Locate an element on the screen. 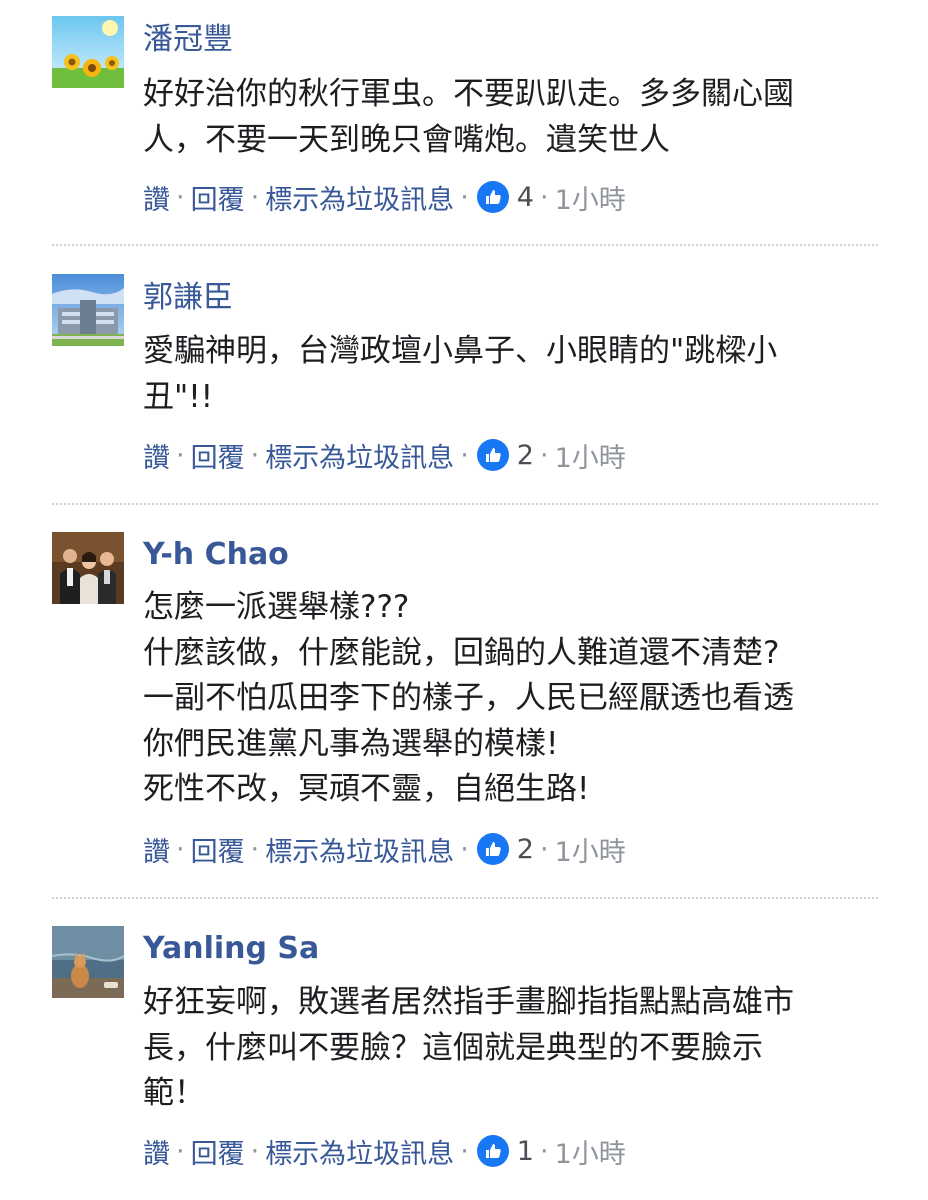 This screenshot has width=928, height=1200. comment-line: 好好治你的秋行軍虫。不要趴趴走。多多關心國 is located at coordinates (468, 94).